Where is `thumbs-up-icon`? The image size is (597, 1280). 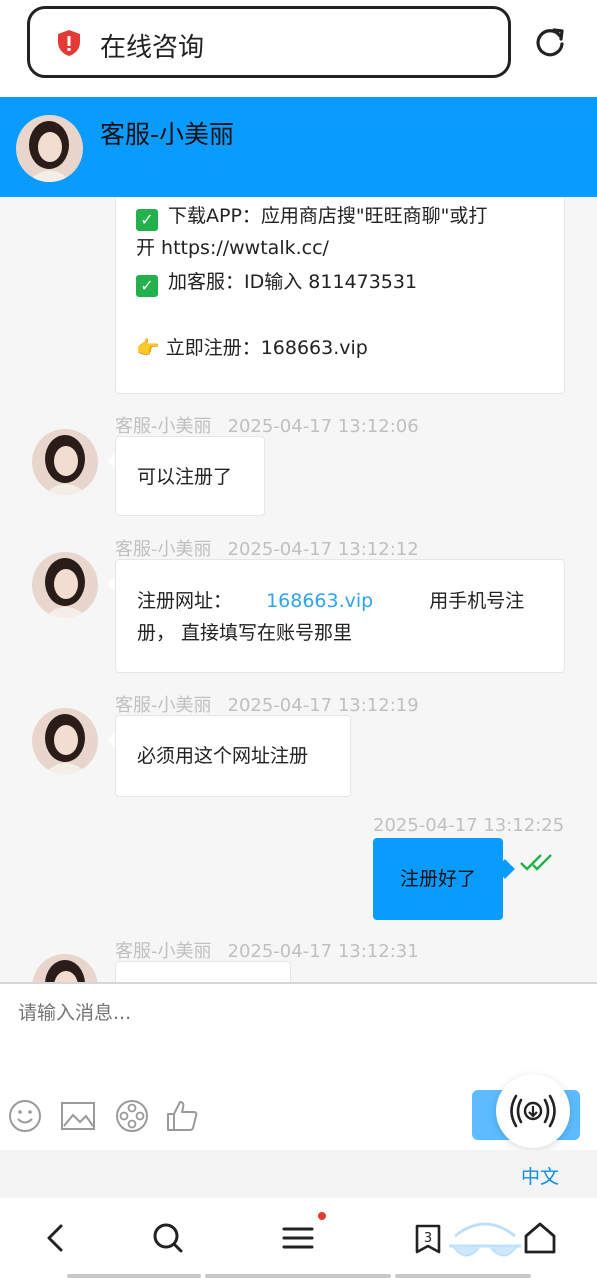
thumbs-up-icon is located at coordinates (182, 1116).